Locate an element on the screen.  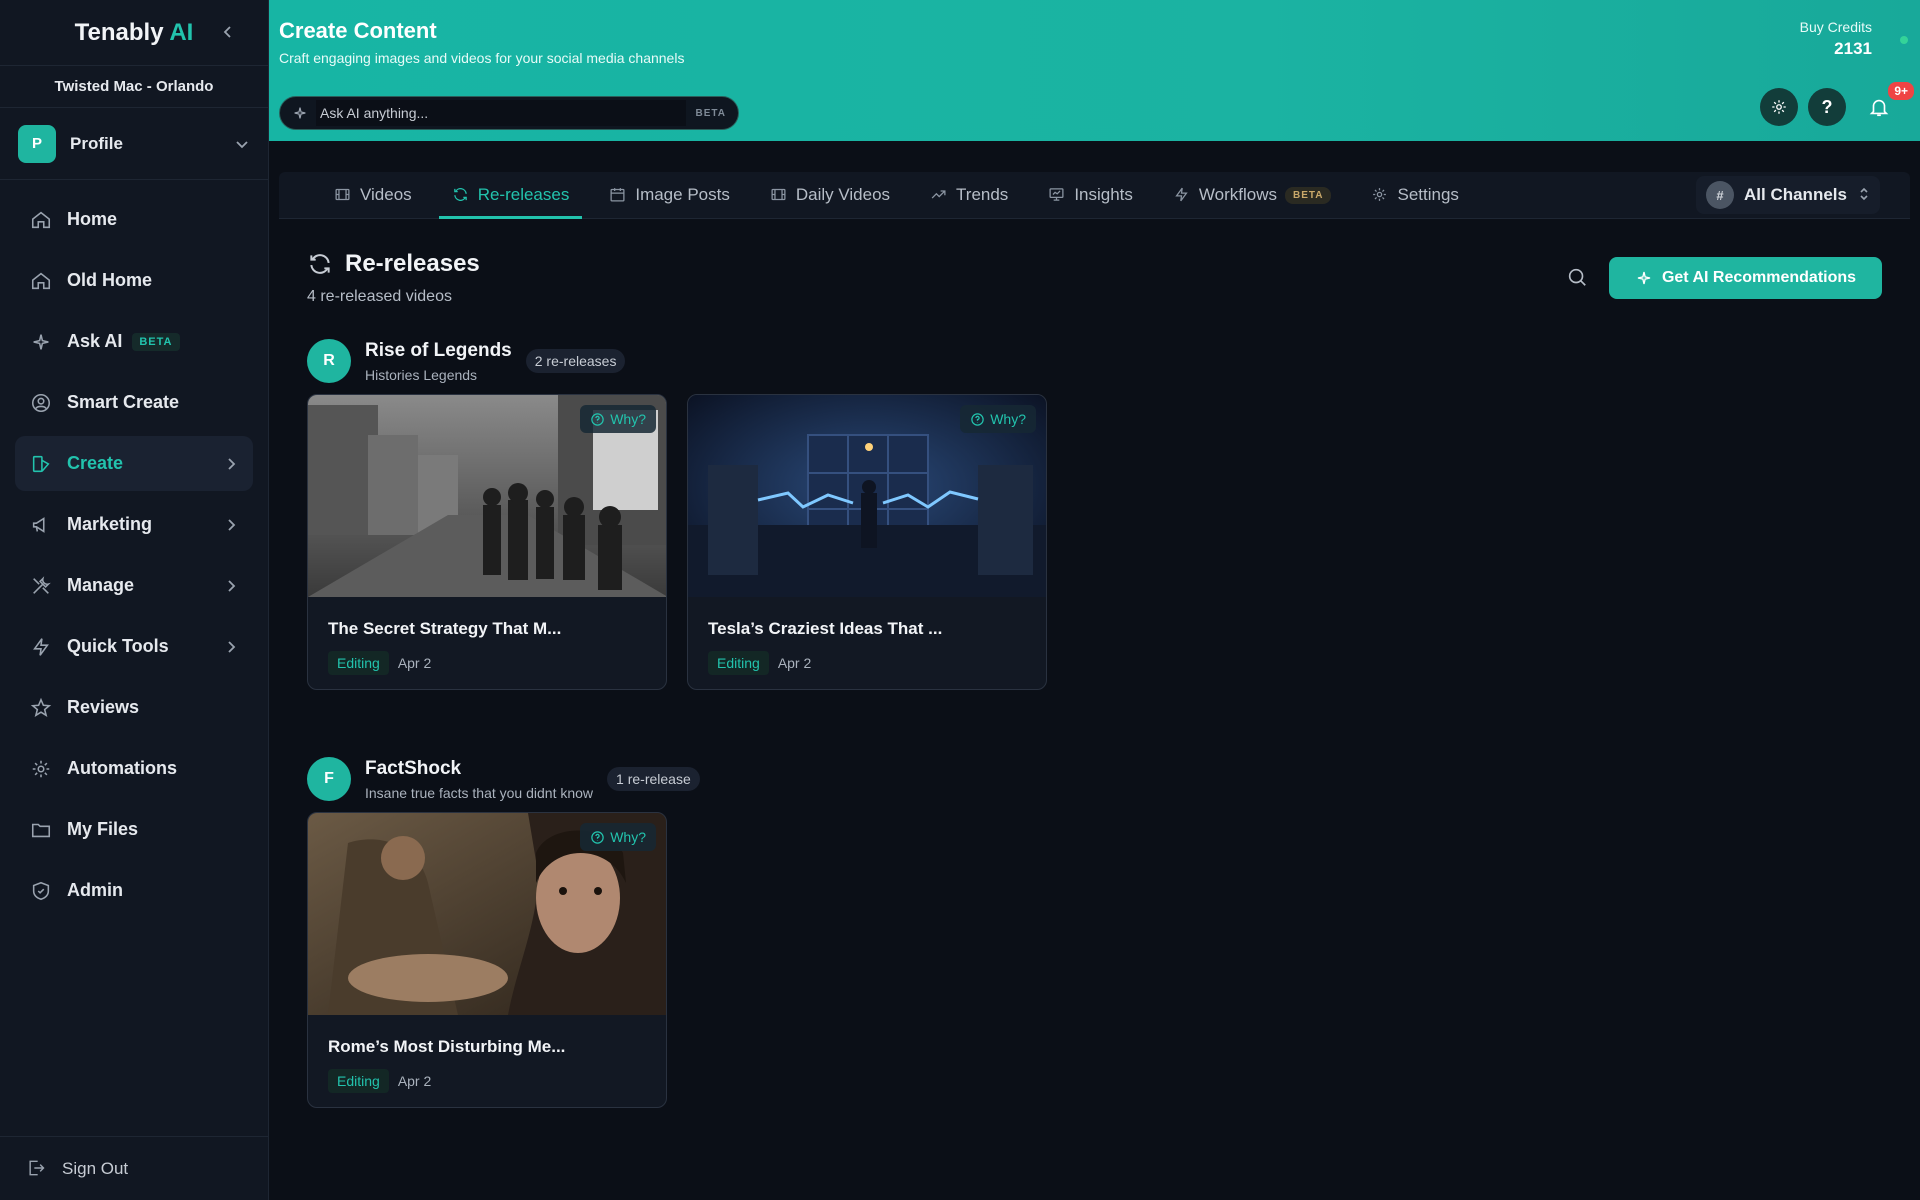
tab-label: Trends is located at coordinates (982, 194).